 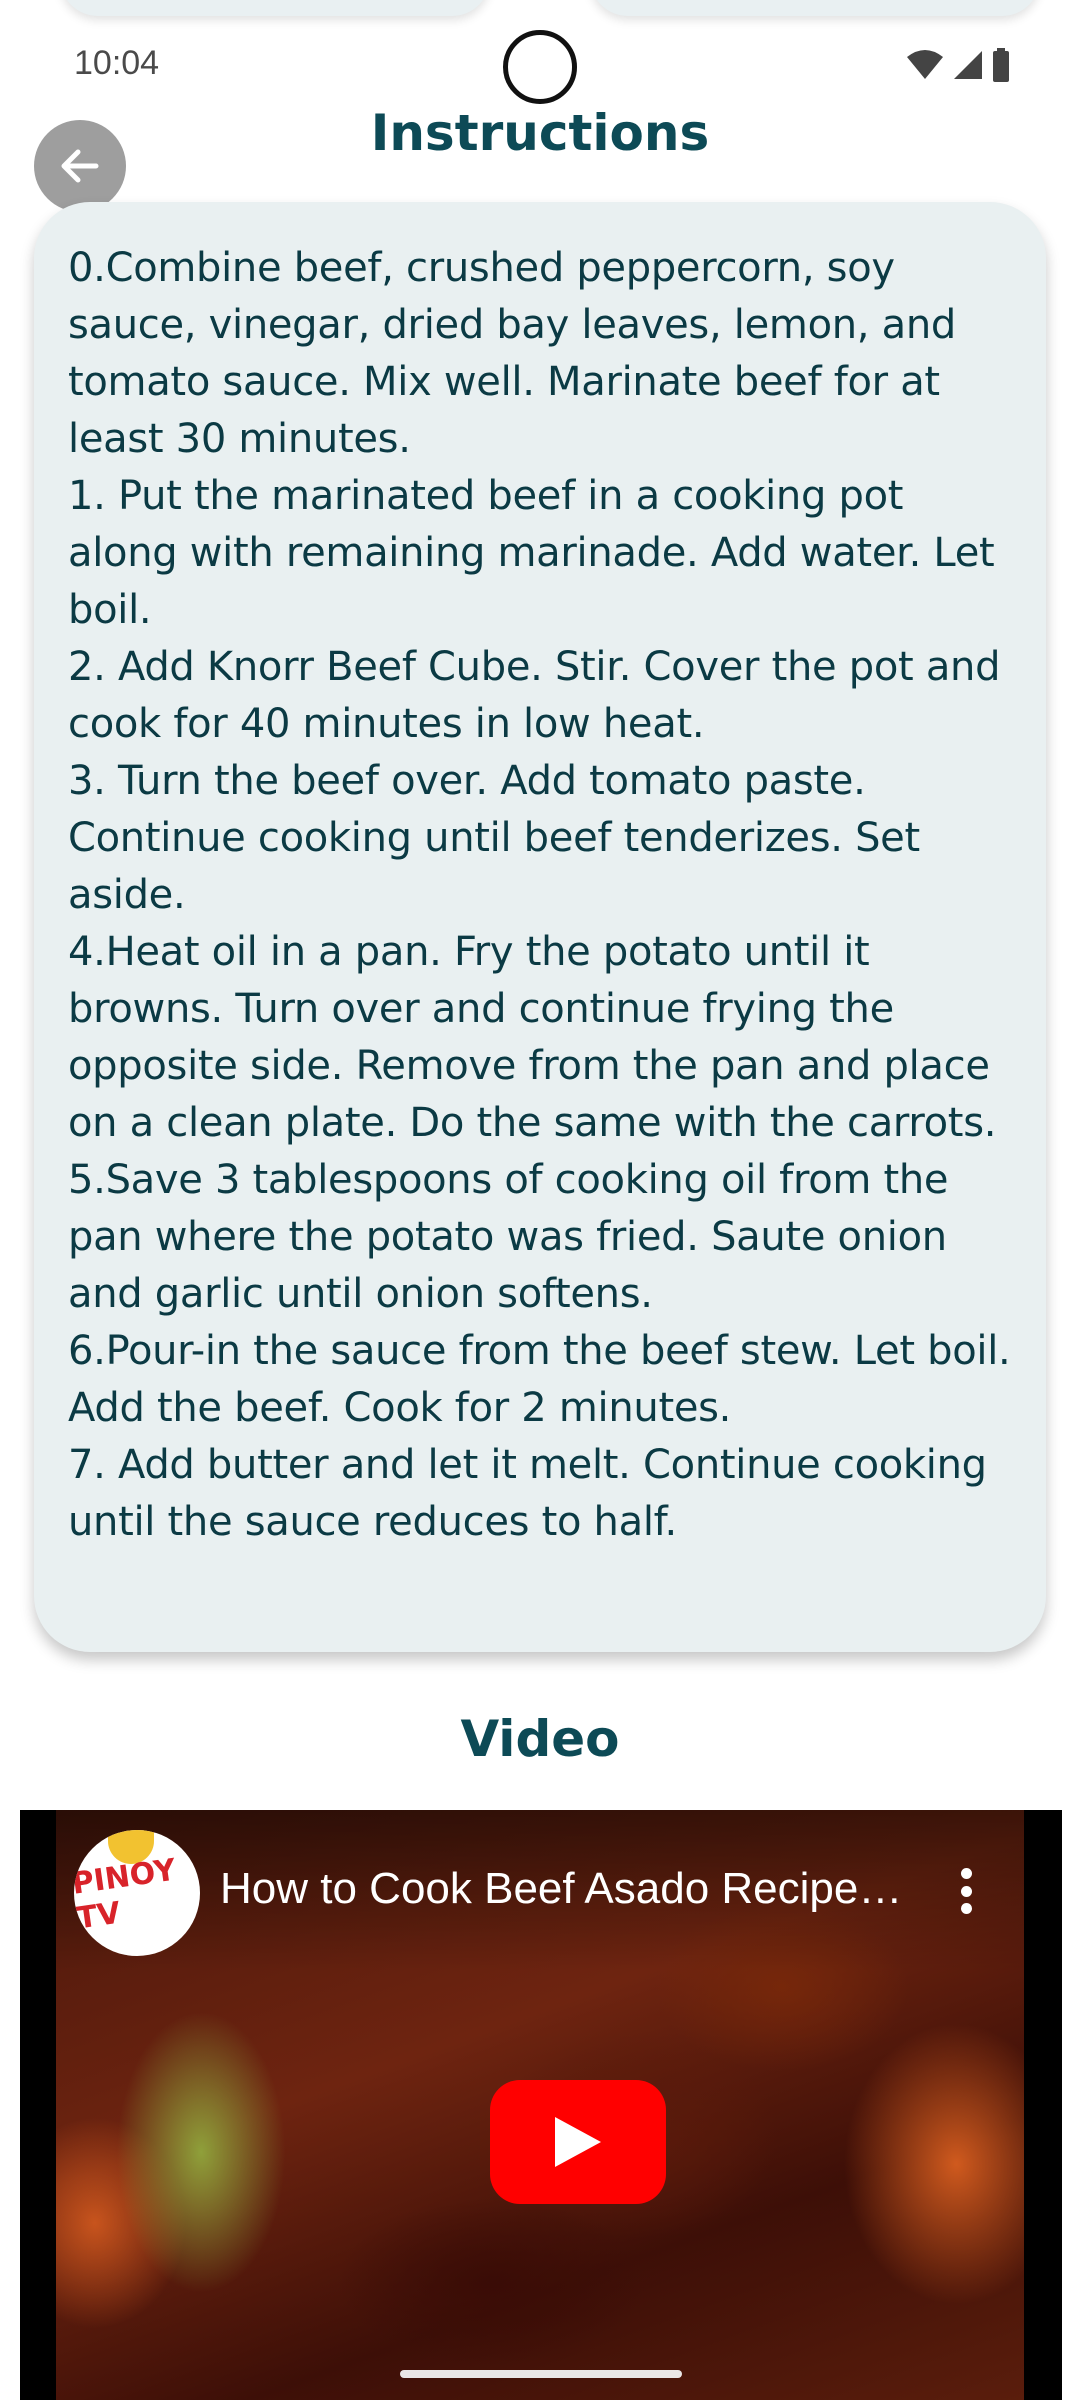 What do you see at coordinates (968, 65) in the screenshot?
I see `cellular-signal-icon` at bounding box center [968, 65].